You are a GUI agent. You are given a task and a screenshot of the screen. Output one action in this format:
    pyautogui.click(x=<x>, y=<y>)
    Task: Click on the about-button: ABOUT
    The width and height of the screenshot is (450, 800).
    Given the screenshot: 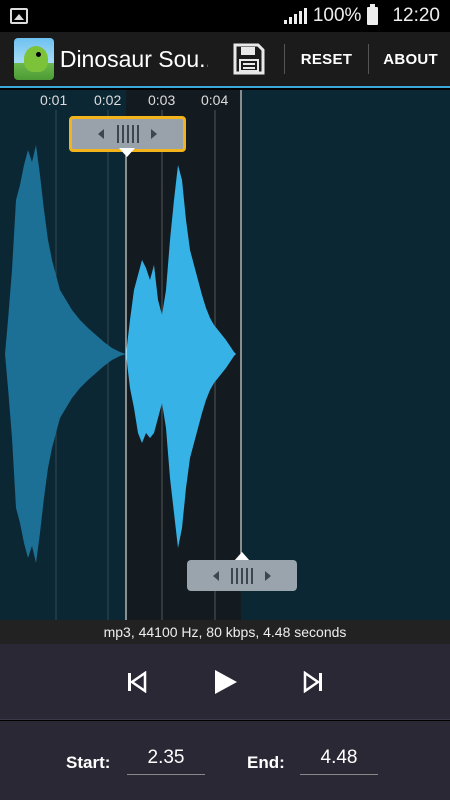 What is the action you would take?
    pyautogui.click(x=410, y=59)
    